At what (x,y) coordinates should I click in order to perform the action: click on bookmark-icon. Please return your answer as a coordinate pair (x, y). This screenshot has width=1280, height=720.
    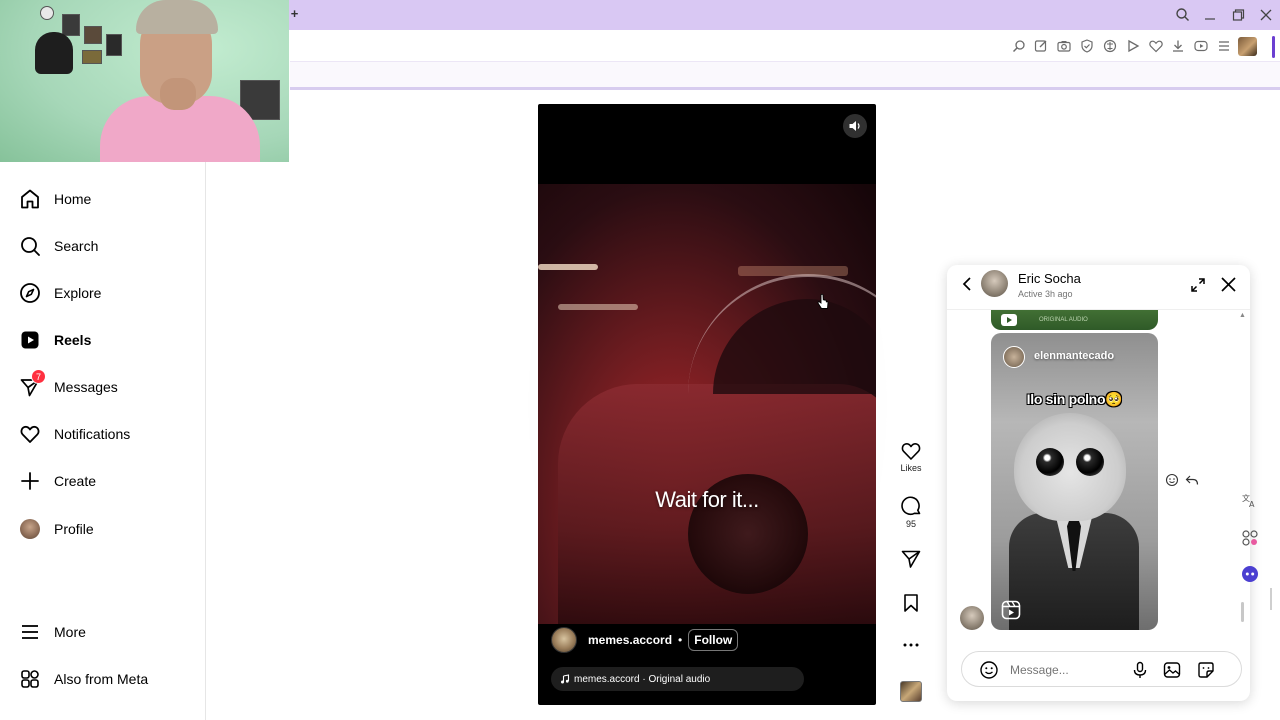
    Looking at the image, I should click on (911, 603).